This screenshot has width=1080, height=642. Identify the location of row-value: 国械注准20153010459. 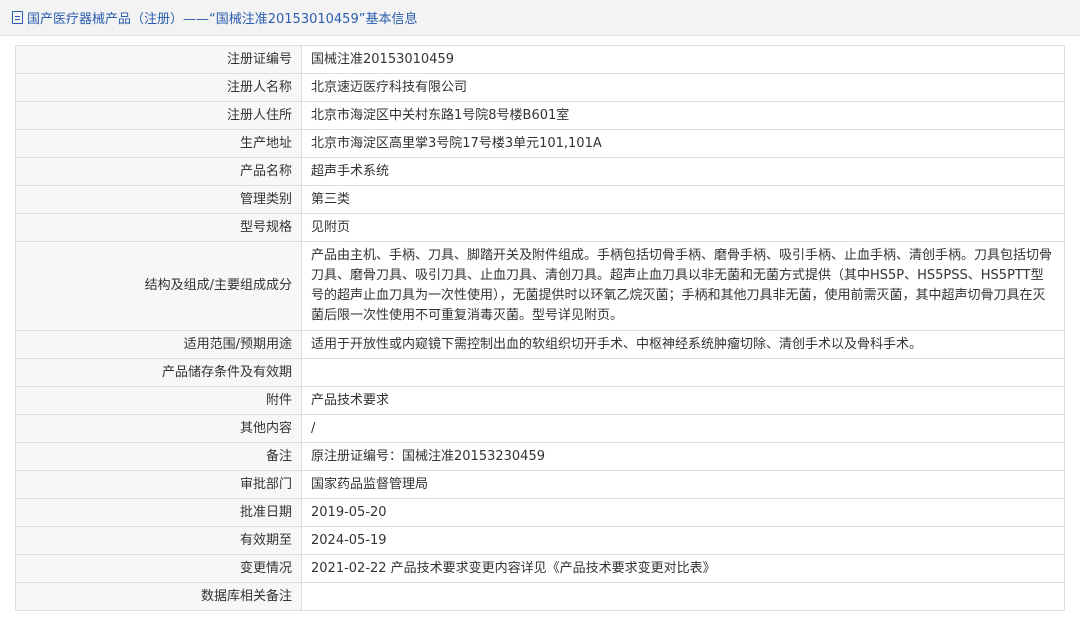
(683, 59).